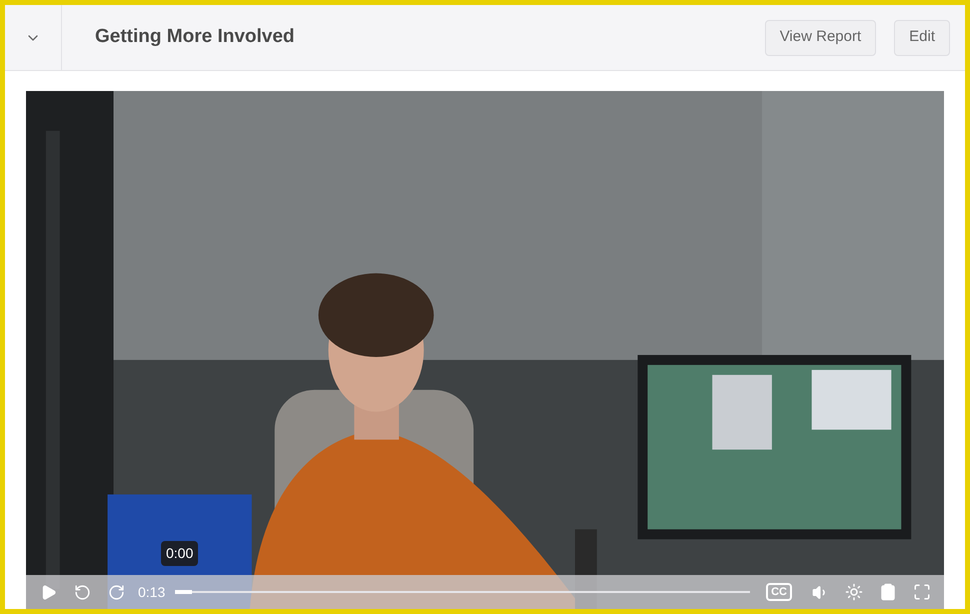  What do you see at coordinates (888, 592) in the screenshot?
I see `clipboard-icon` at bounding box center [888, 592].